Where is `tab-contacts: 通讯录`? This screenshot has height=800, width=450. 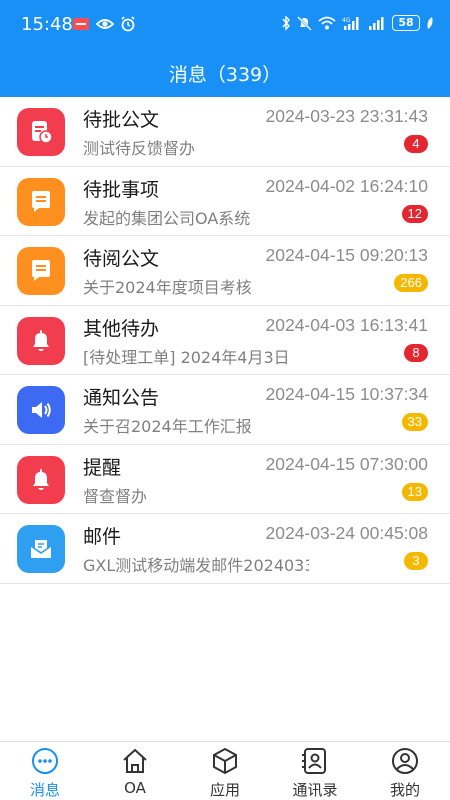 tab-contacts: 通讯录 is located at coordinates (315, 771).